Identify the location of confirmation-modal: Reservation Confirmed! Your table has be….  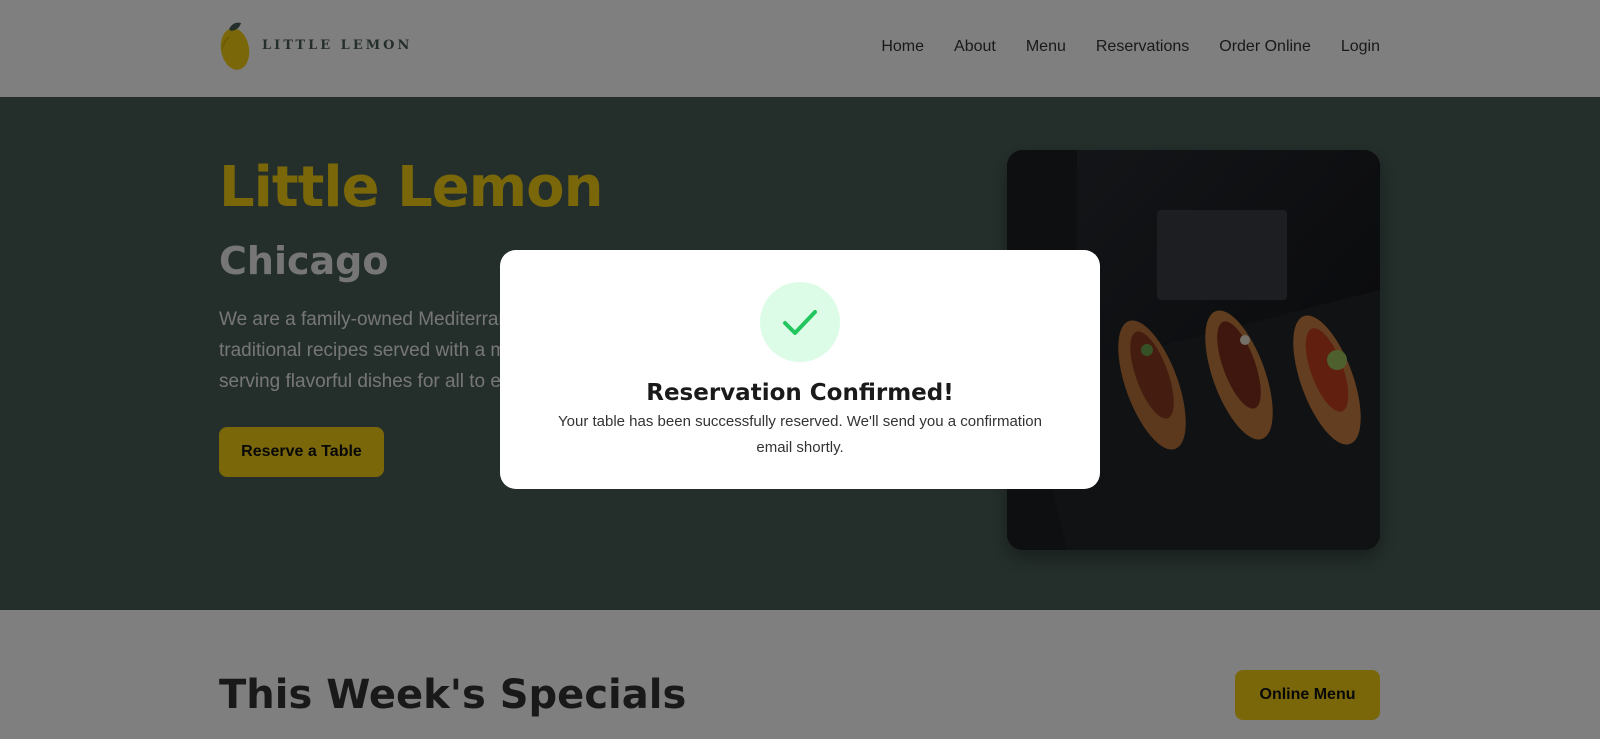
(800, 369).